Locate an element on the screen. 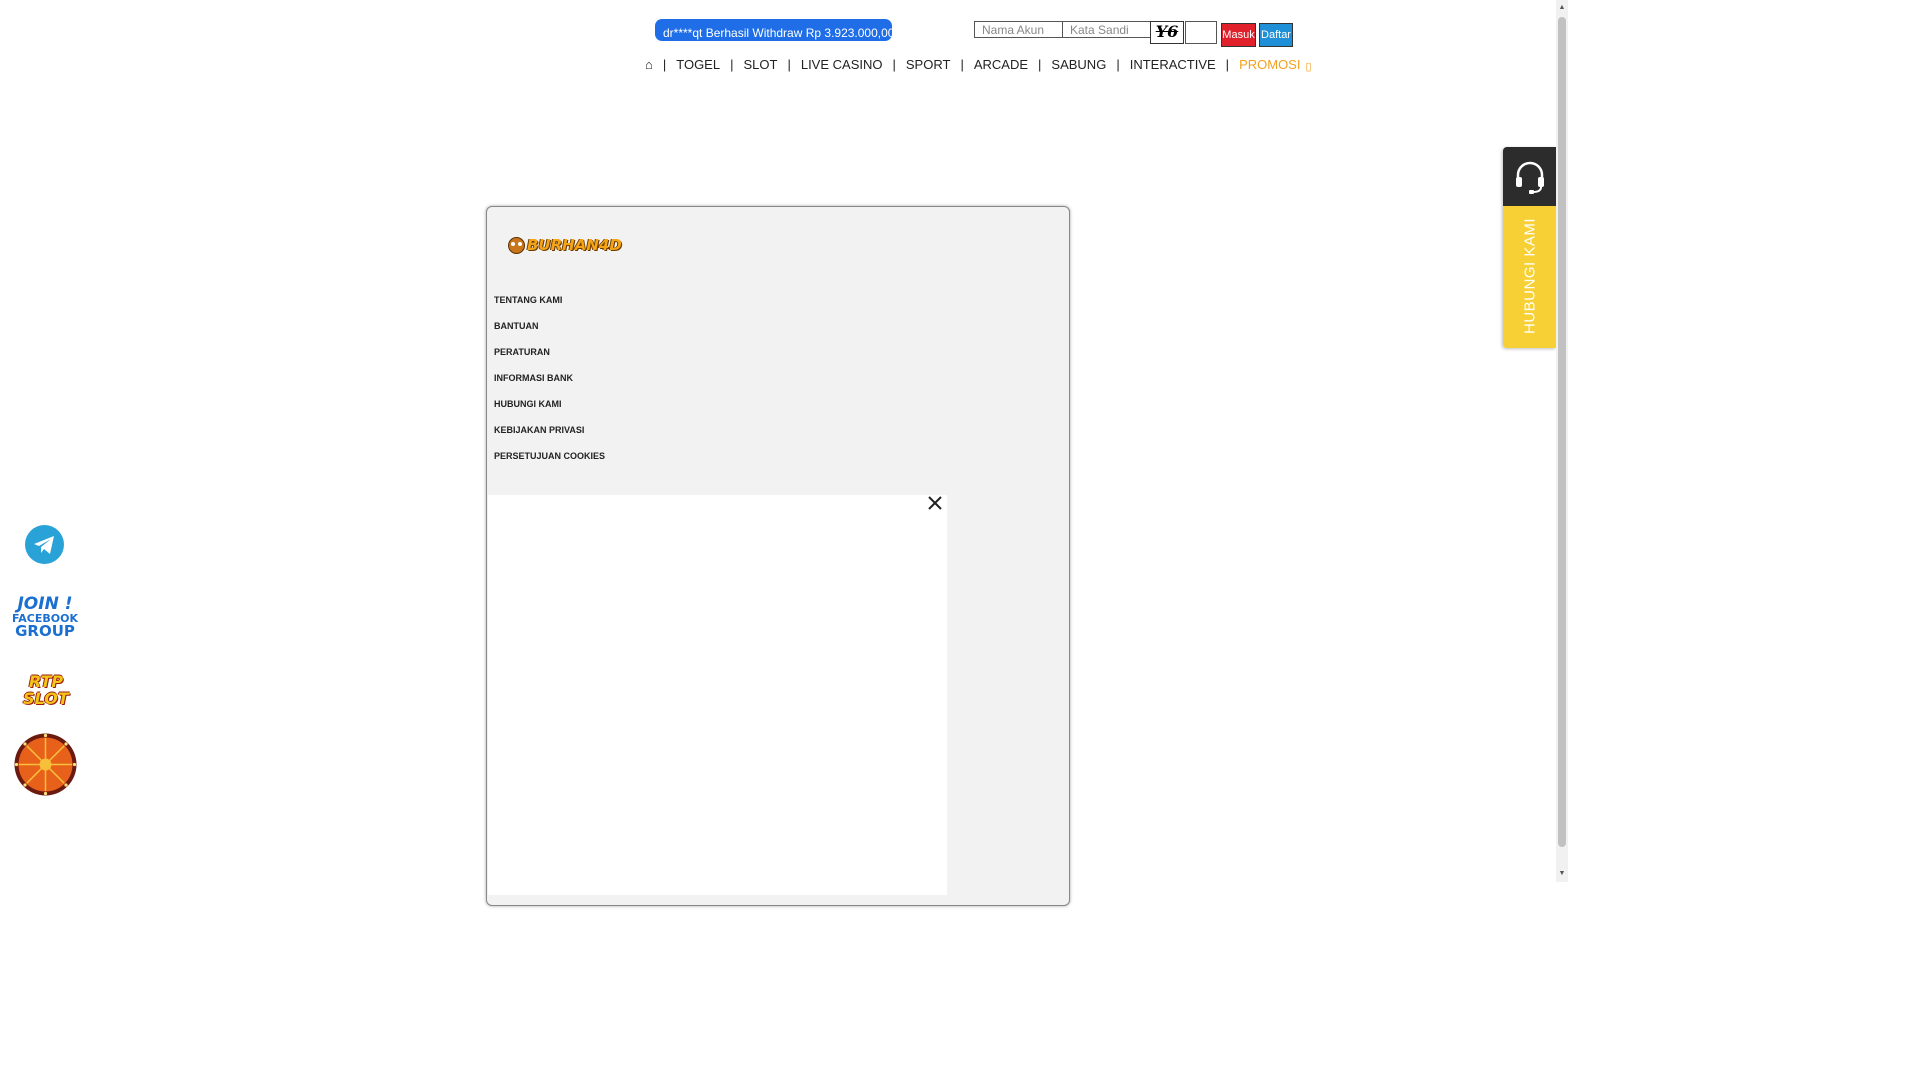 This screenshot has width=1920, height=1080. nav-item-live-casino: LIVE CASINO is located at coordinates (842, 64).